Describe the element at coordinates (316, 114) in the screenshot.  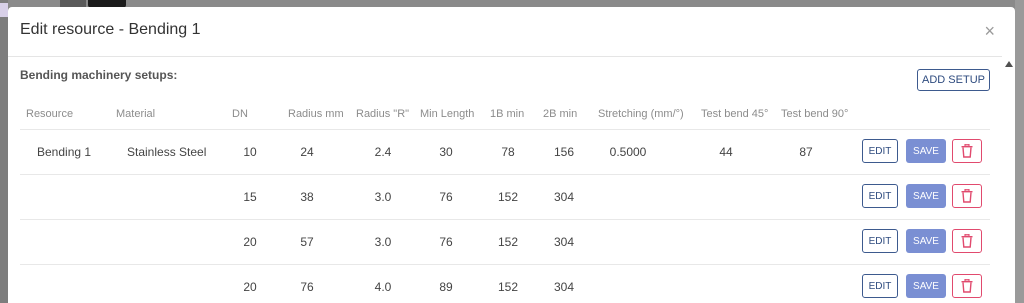
I see `col-radius-mm: Radius mm` at that location.